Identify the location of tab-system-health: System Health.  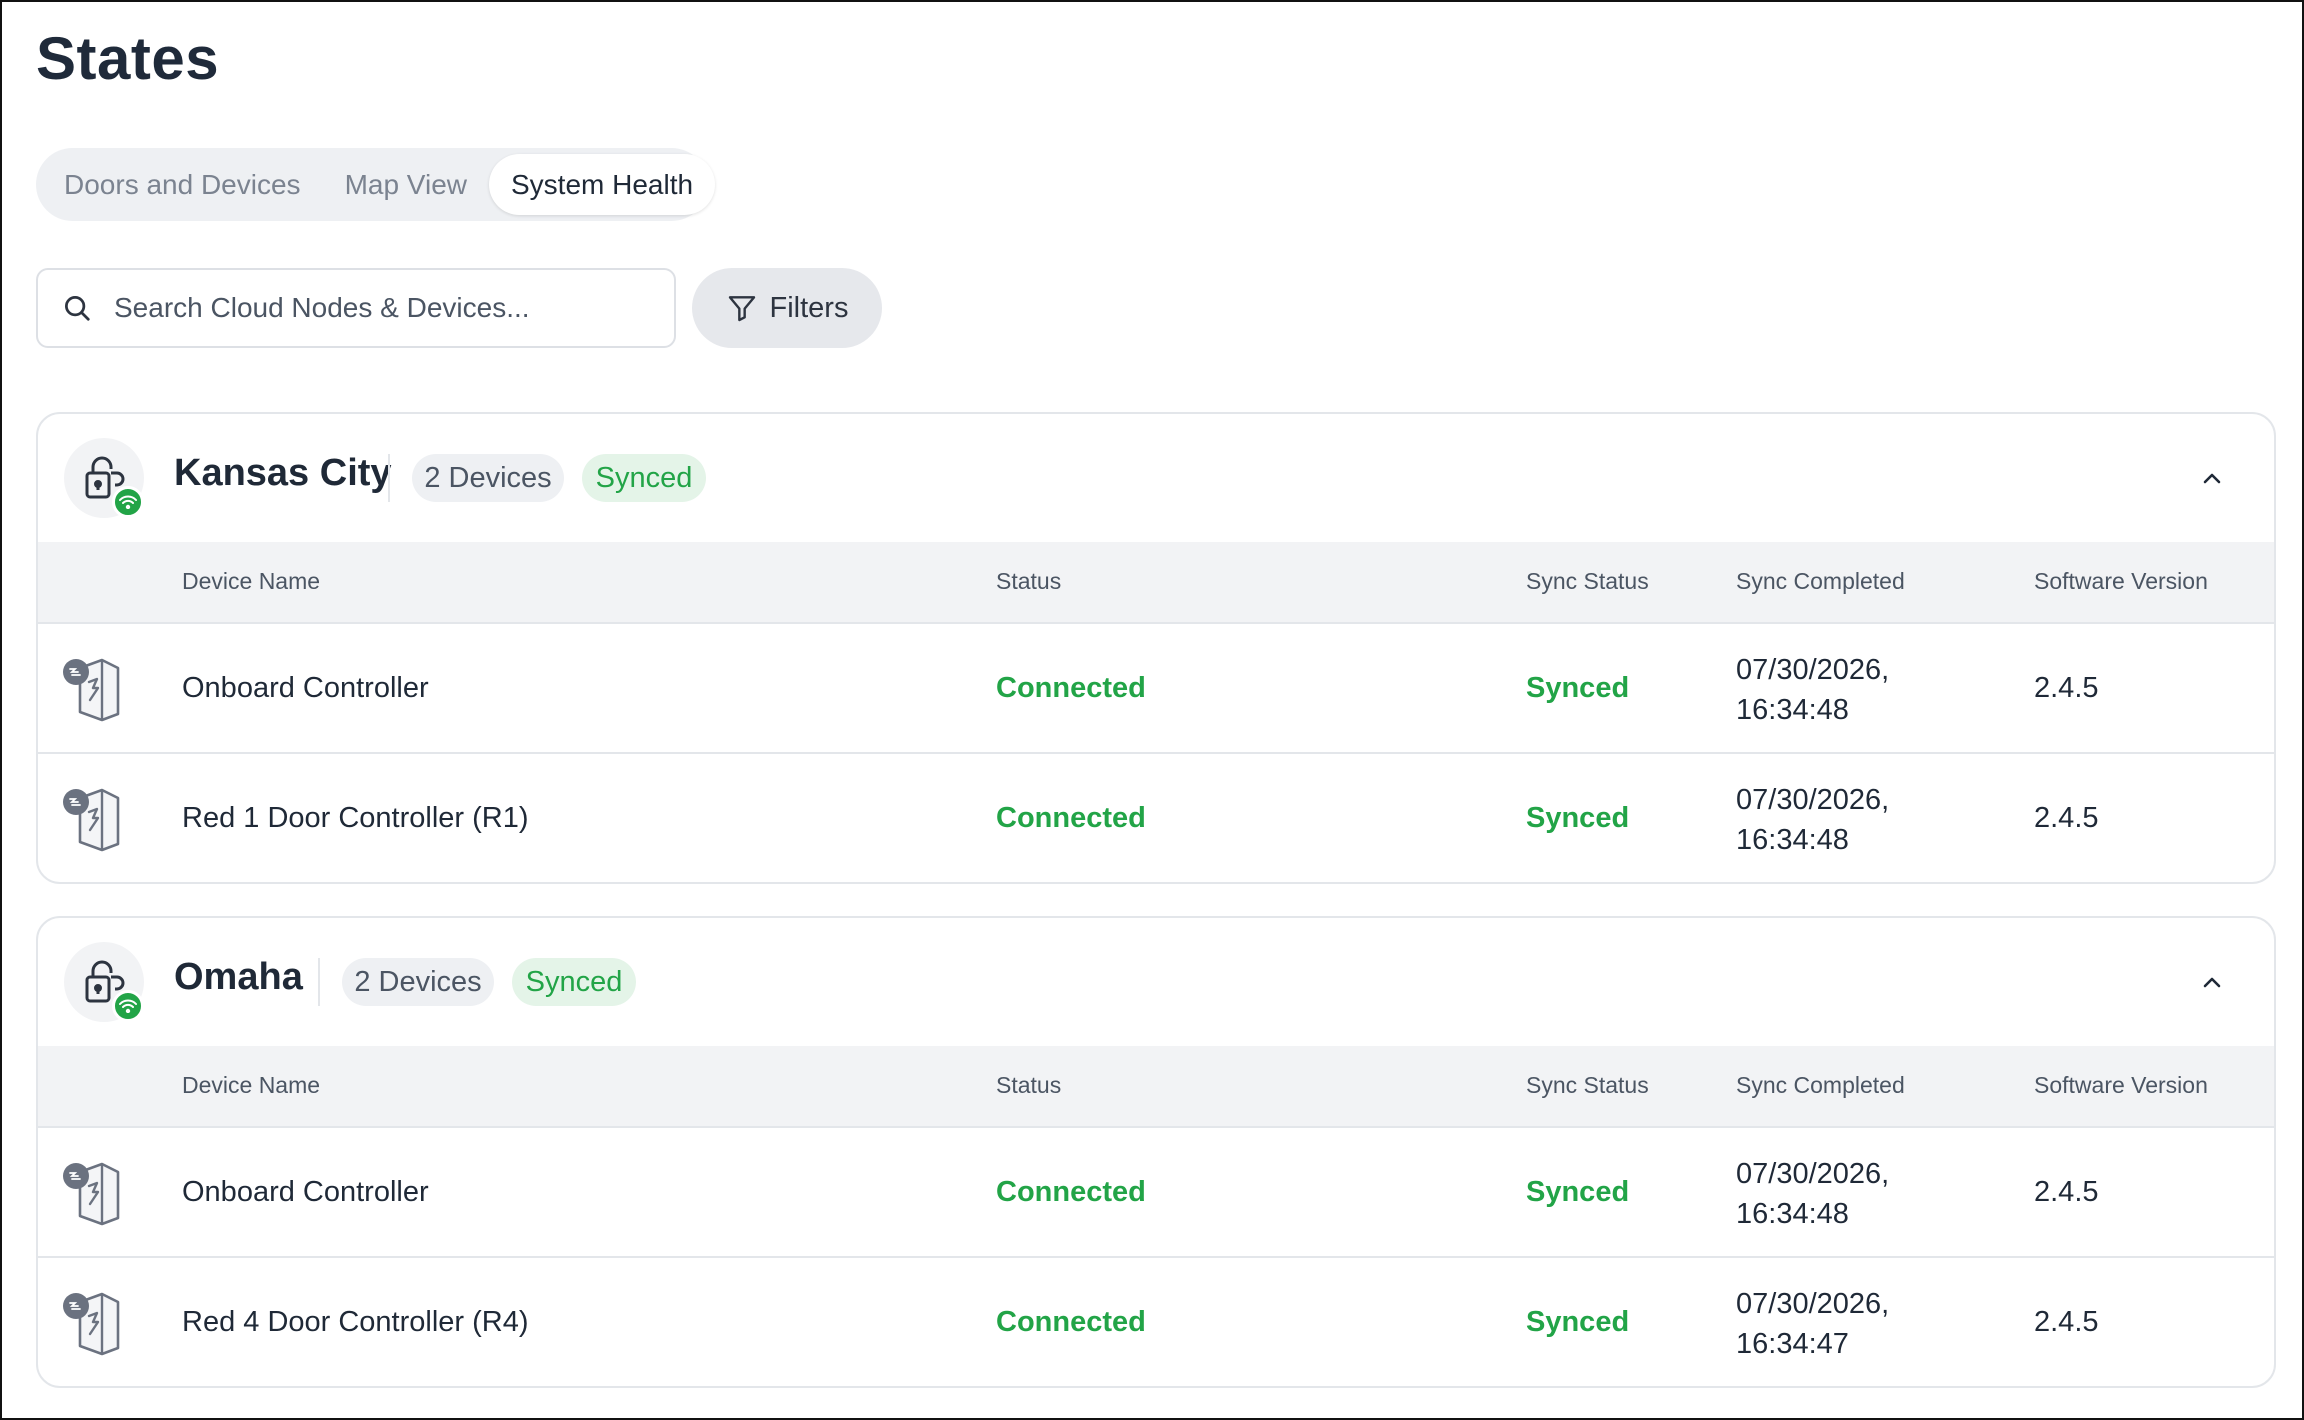
(602, 184).